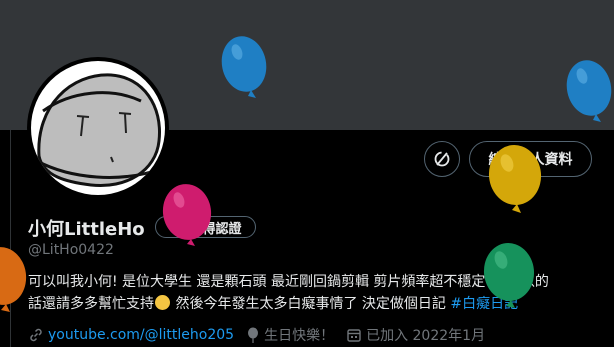 The height and width of the screenshot is (347, 614). I want to click on profile-handle: @LitHo0422, so click(71, 250).